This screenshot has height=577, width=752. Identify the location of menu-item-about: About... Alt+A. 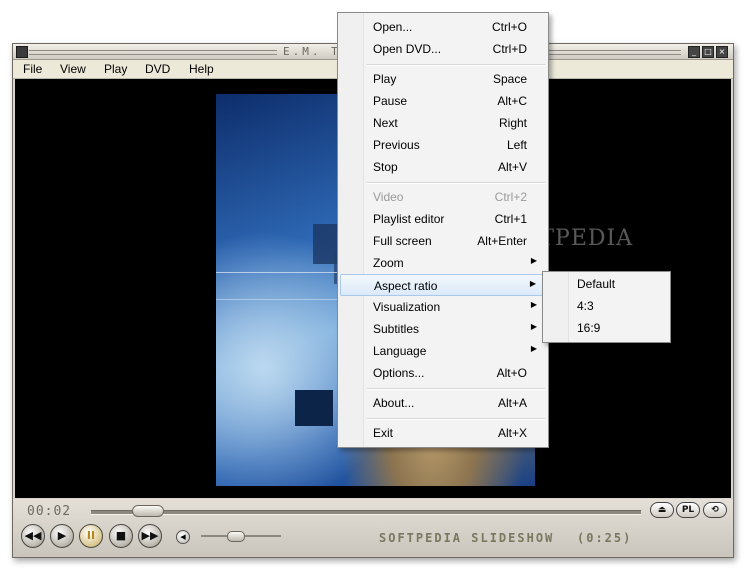
(443, 403).